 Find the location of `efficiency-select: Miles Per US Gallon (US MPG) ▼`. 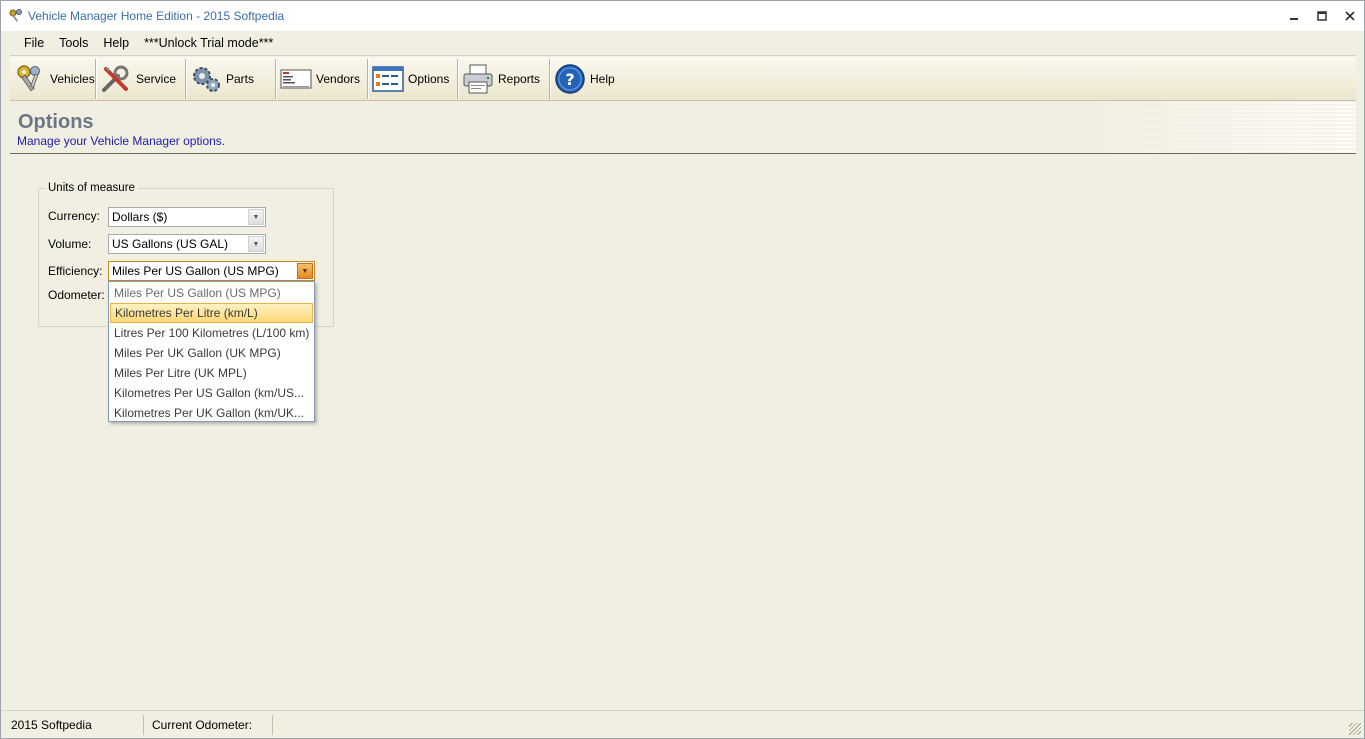

efficiency-select: Miles Per US Gallon (US MPG) ▼ is located at coordinates (211, 271).